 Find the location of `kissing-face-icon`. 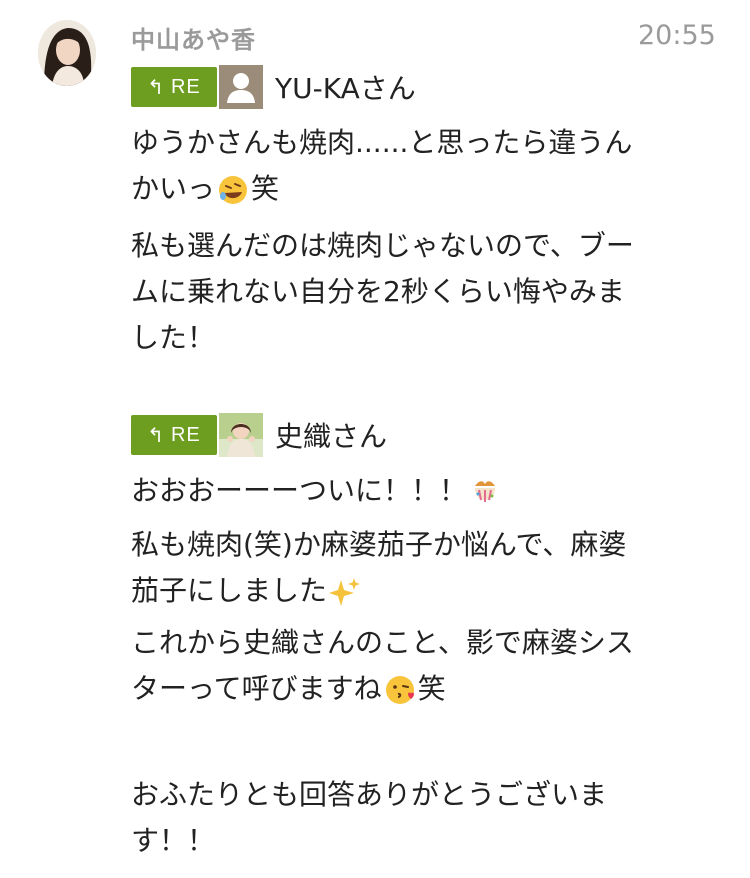

kissing-face-icon is located at coordinates (399, 690).